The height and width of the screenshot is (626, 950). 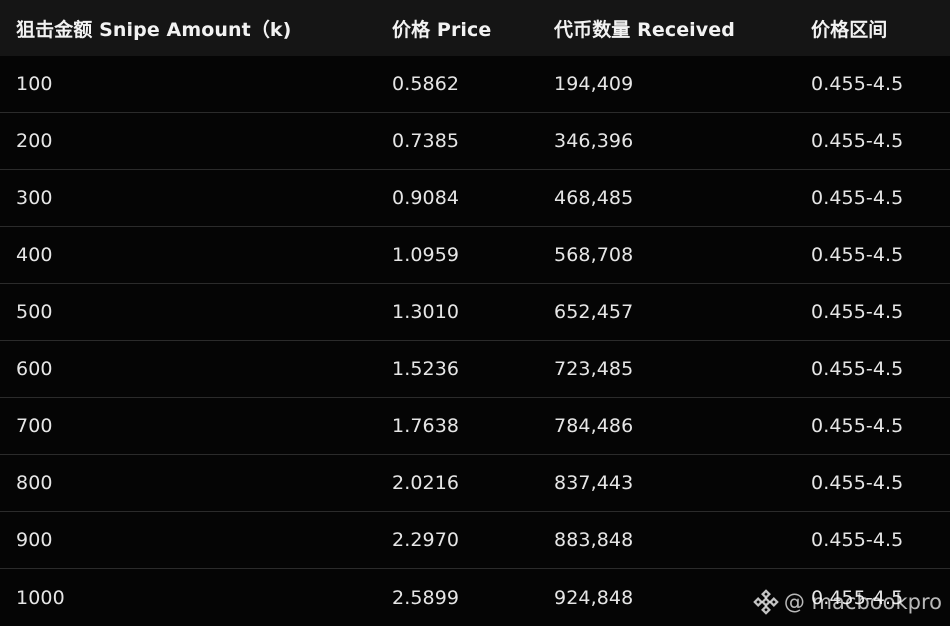 What do you see at coordinates (34, 483) in the screenshot?
I see `cell-snipe-amount: 800` at bounding box center [34, 483].